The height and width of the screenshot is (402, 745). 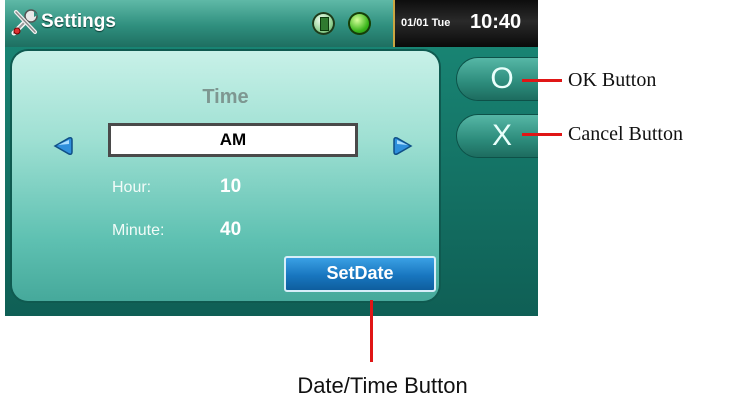 What do you see at coordinates (63, 146) in the screenshot?
I see `arrow-left-icon` at bounding box center [63, 146].